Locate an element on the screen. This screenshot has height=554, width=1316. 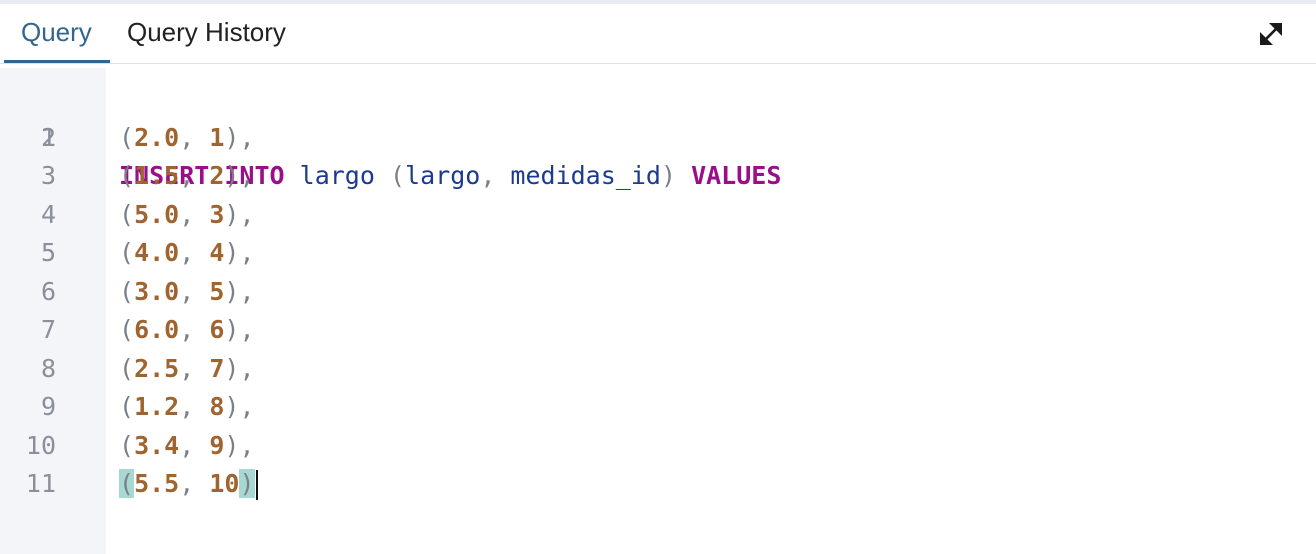
code-line: 8 (2.5, 7), is located at coordinates (658, 369).